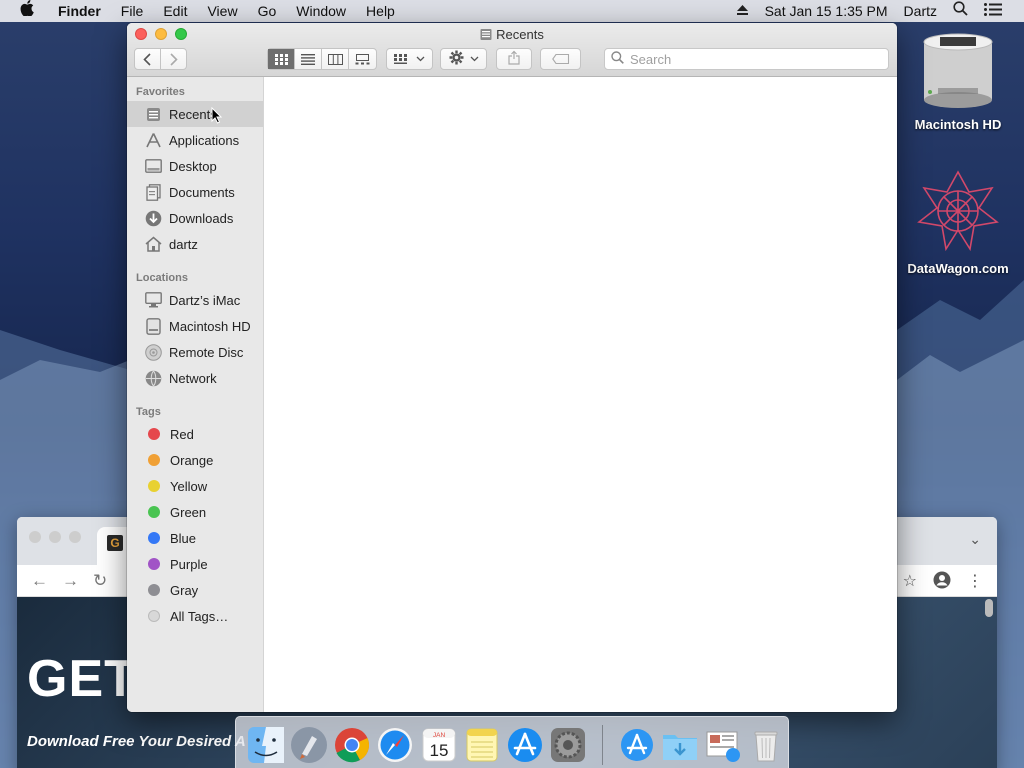 This screenshot has width=1024, height=768. I want to click on sidebar-tag-yellow: Yellow, so click(195, 486).